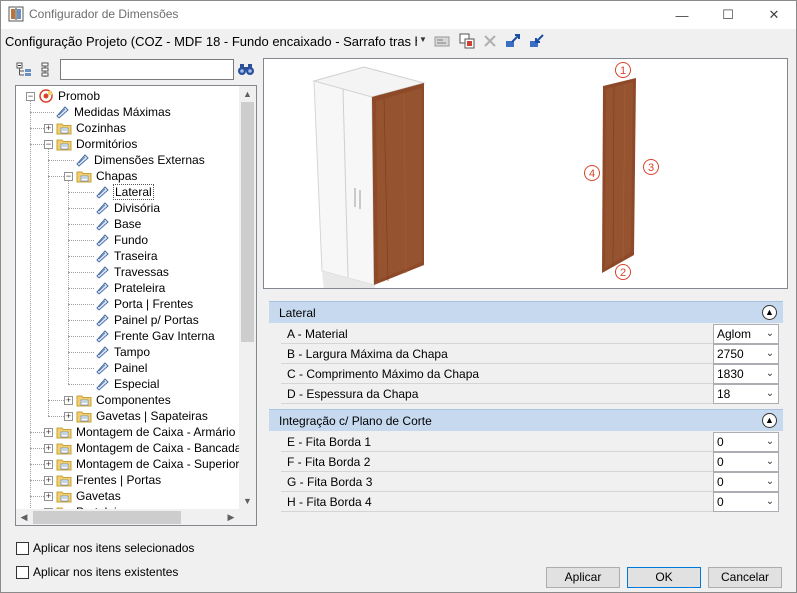 The width and height of the screenshot is (797, 593). Describe the element at coordinates (127, 432) in the screenshot. I see `tree-node: + Montagem de Caixa - Armário` at that location.